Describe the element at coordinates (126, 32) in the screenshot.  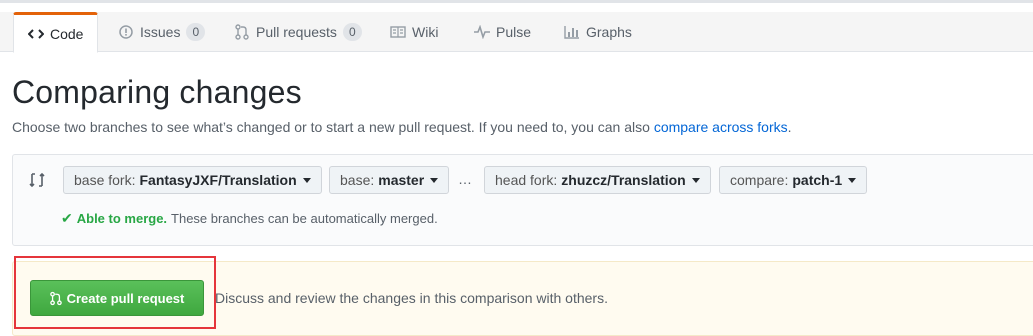
I see `issue-icon` at that location.